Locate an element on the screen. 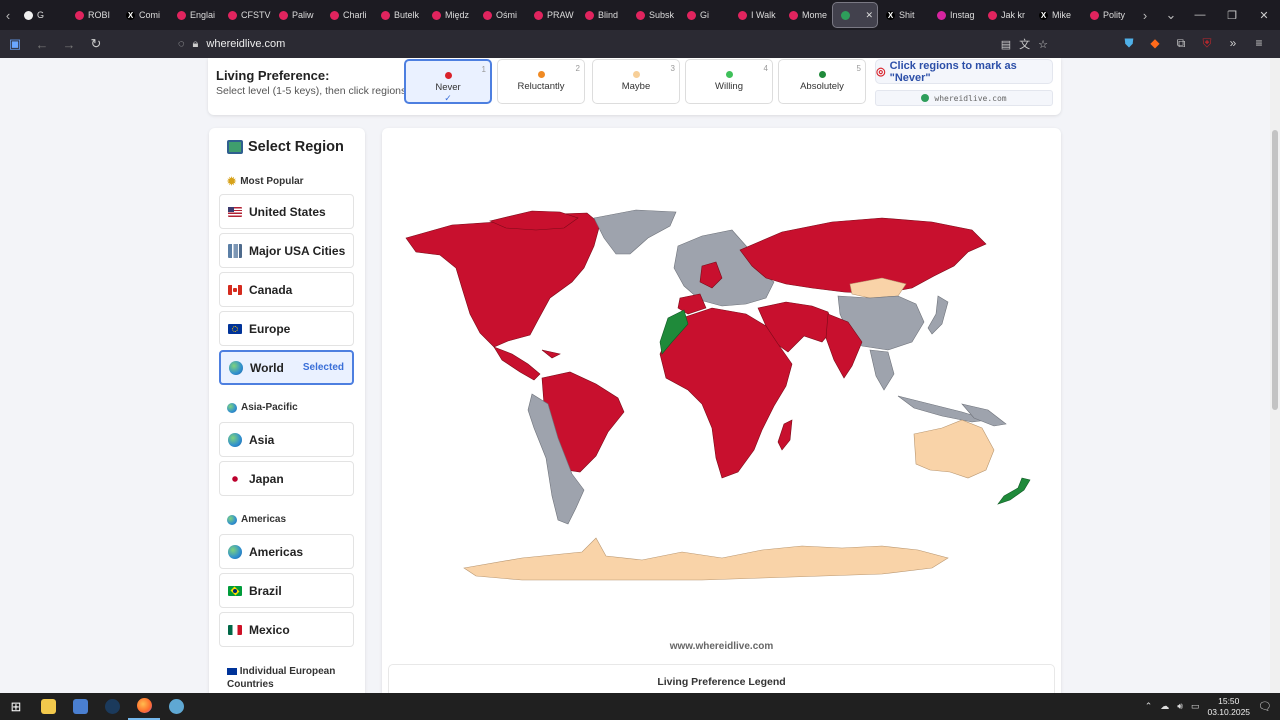 The width and height of the screenshot is (1280, 720). region-japan-map is located at coordinates (938, 315).